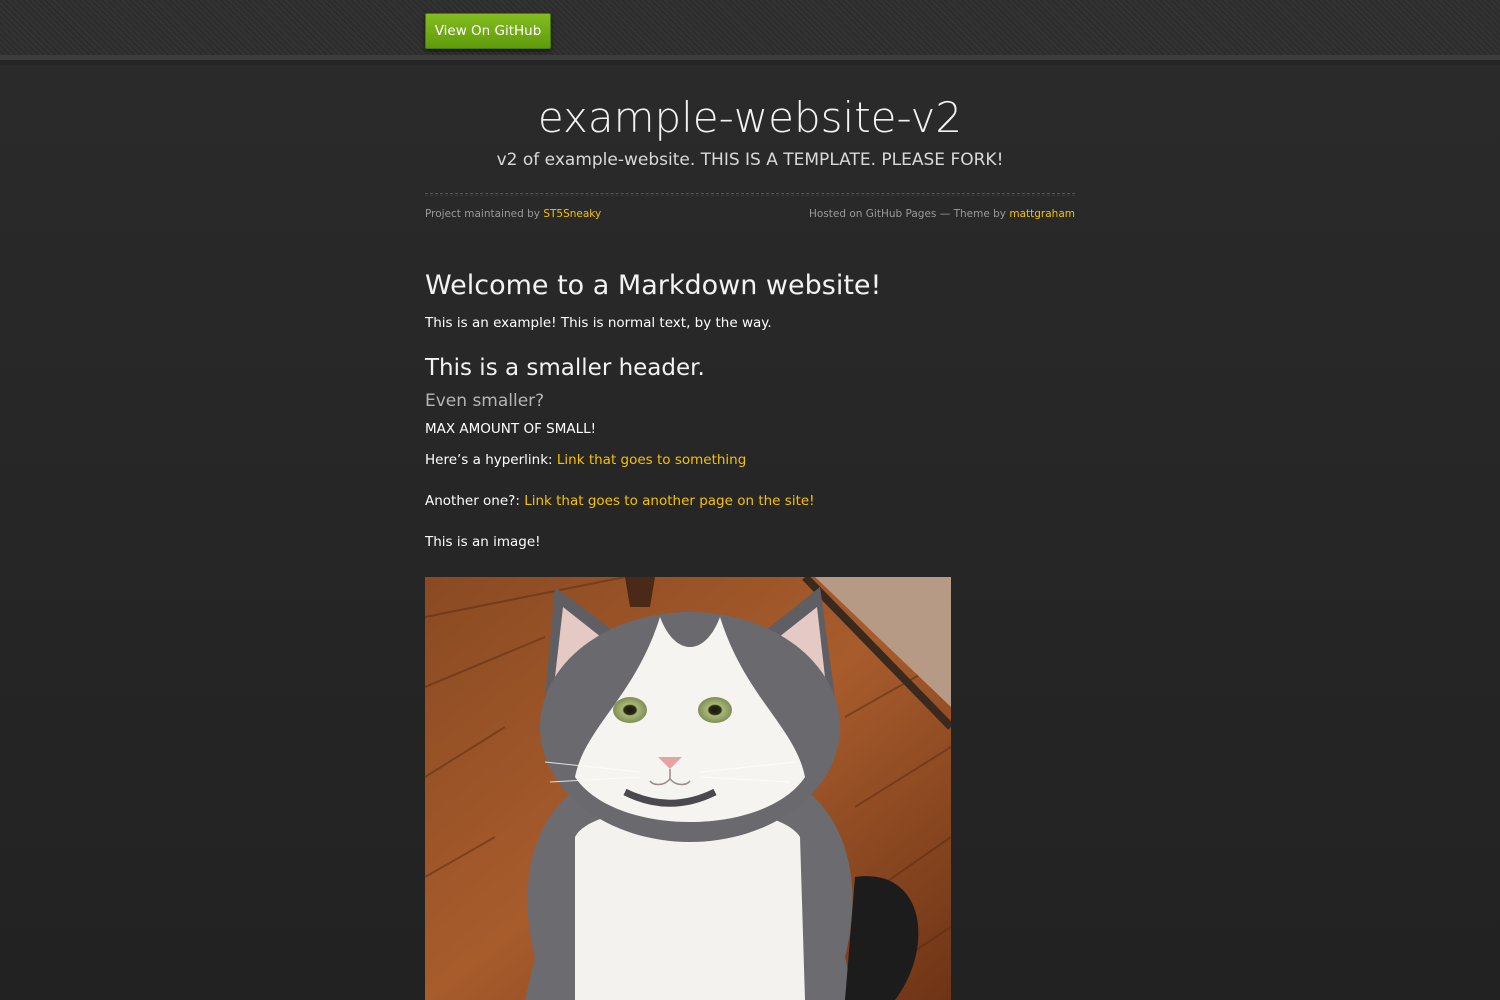  Describe the element at coordinates (565, 368) in the screenshot. I see `smaller-header: This is a smaller header.` at that location.